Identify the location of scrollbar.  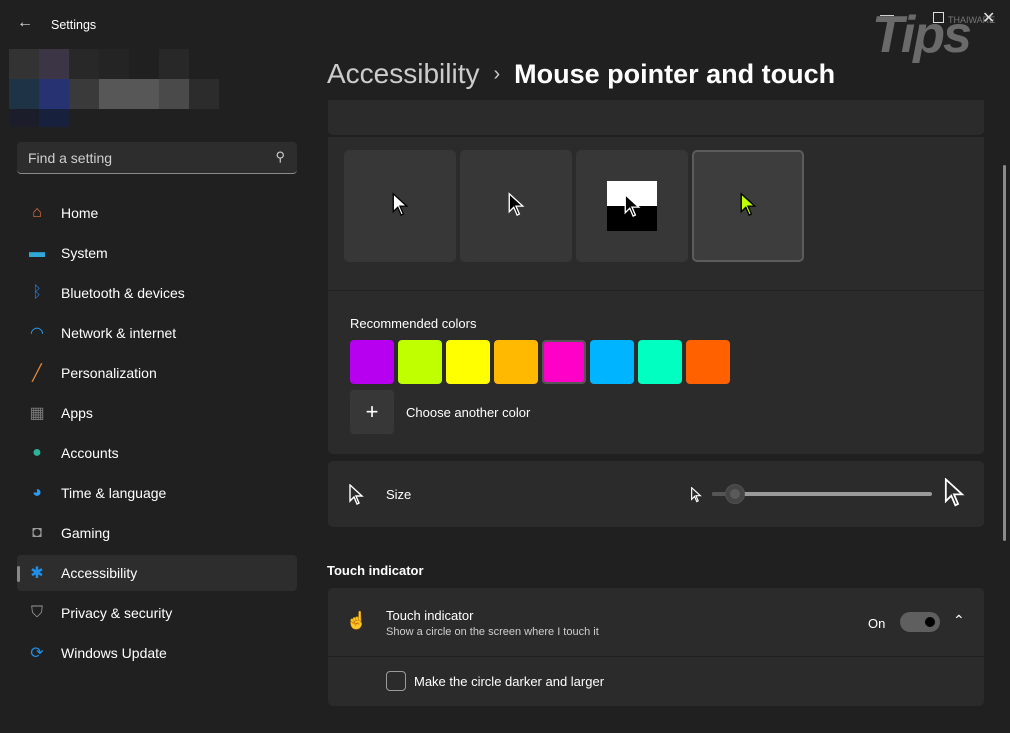
(1004, 353).